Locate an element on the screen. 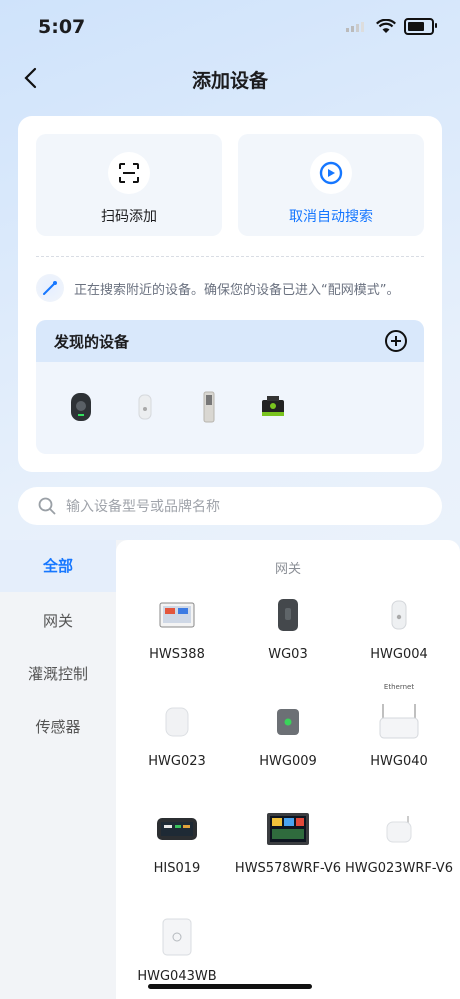 This screenshot has width=460, height=999. weather-station-icon is located at coordinates (177, 615).